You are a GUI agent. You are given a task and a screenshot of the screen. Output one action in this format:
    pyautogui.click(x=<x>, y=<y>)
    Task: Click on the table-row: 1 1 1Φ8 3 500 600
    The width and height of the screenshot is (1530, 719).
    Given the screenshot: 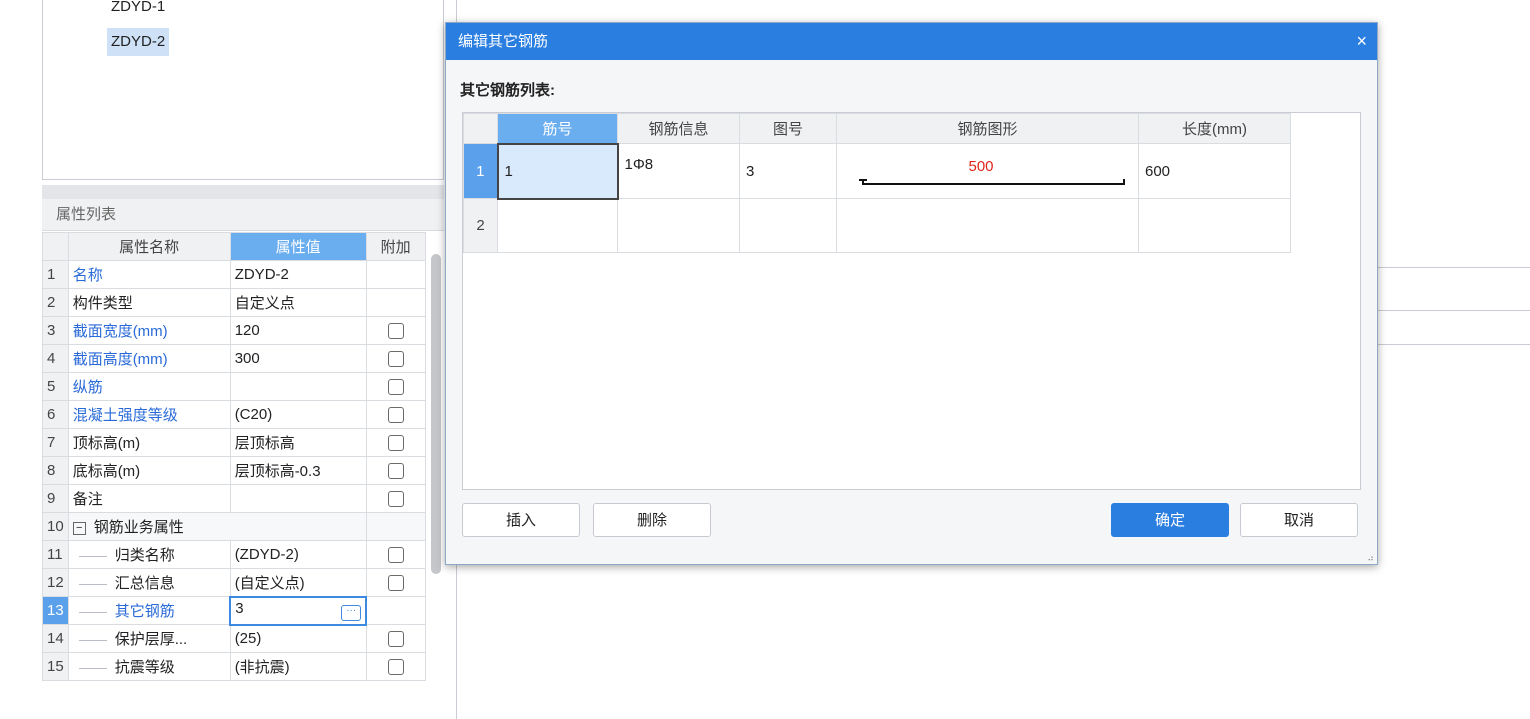 What is the action you would take?
    pyautogui.click(x=877, y=171)
    